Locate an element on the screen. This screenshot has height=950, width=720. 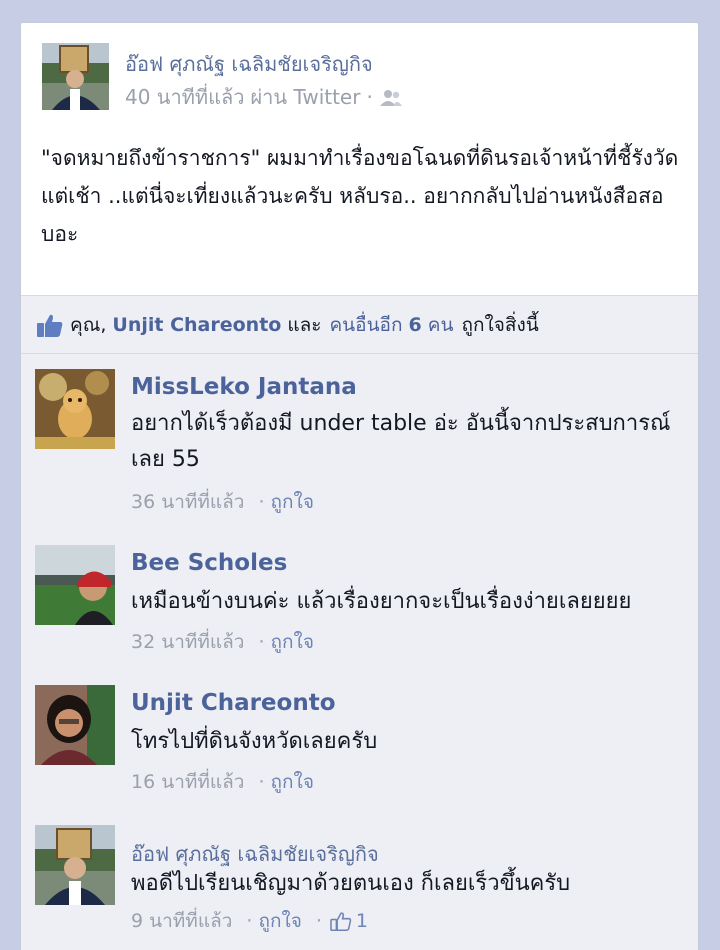
comment-text: โทรไปที่ดินจังหวัดเลยครับ is located at coordinates (254, 741).